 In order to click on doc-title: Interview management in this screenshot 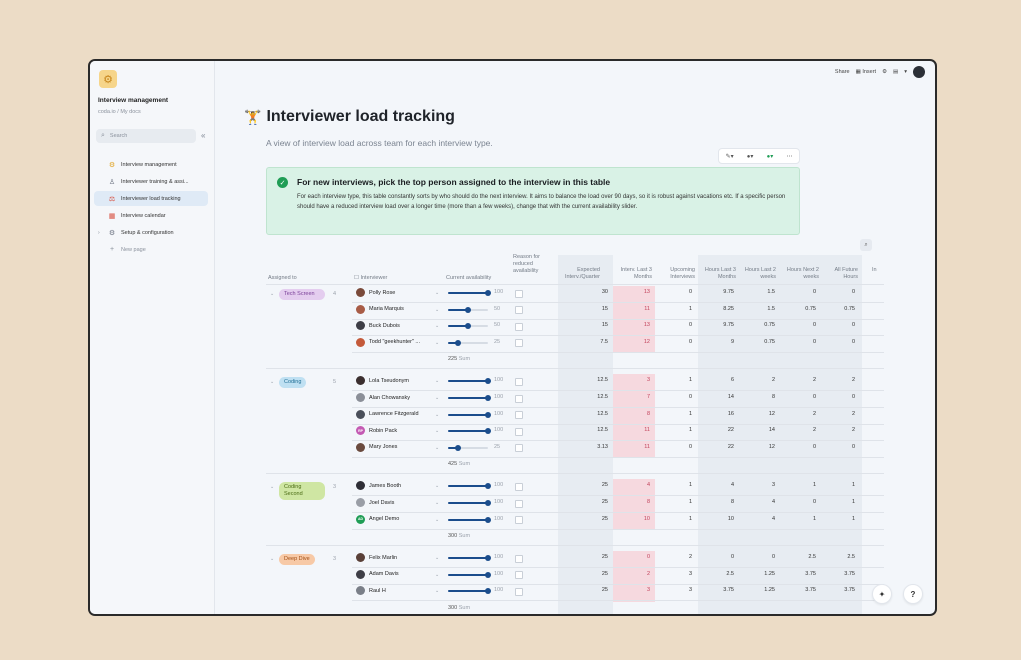, I will do `click(133, 100)`.